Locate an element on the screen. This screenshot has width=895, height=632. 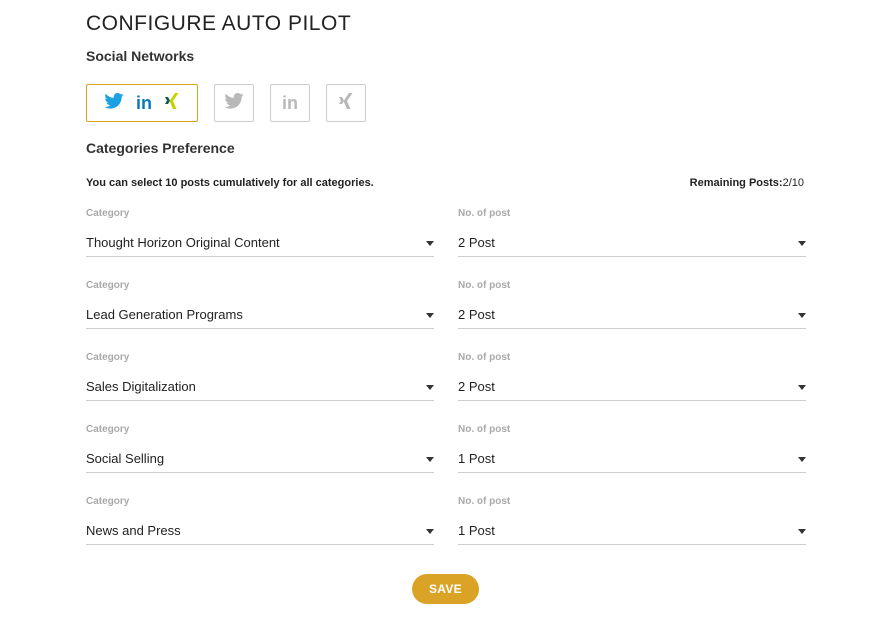
save-button: SAVE is located at coordinates (445, 589).